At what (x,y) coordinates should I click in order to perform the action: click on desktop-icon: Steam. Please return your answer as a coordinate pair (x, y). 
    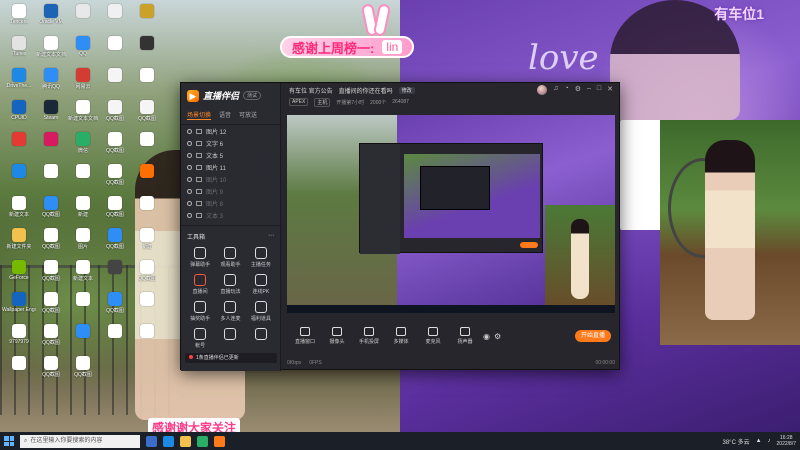
    Looking at the image, I should click on (51, 110).